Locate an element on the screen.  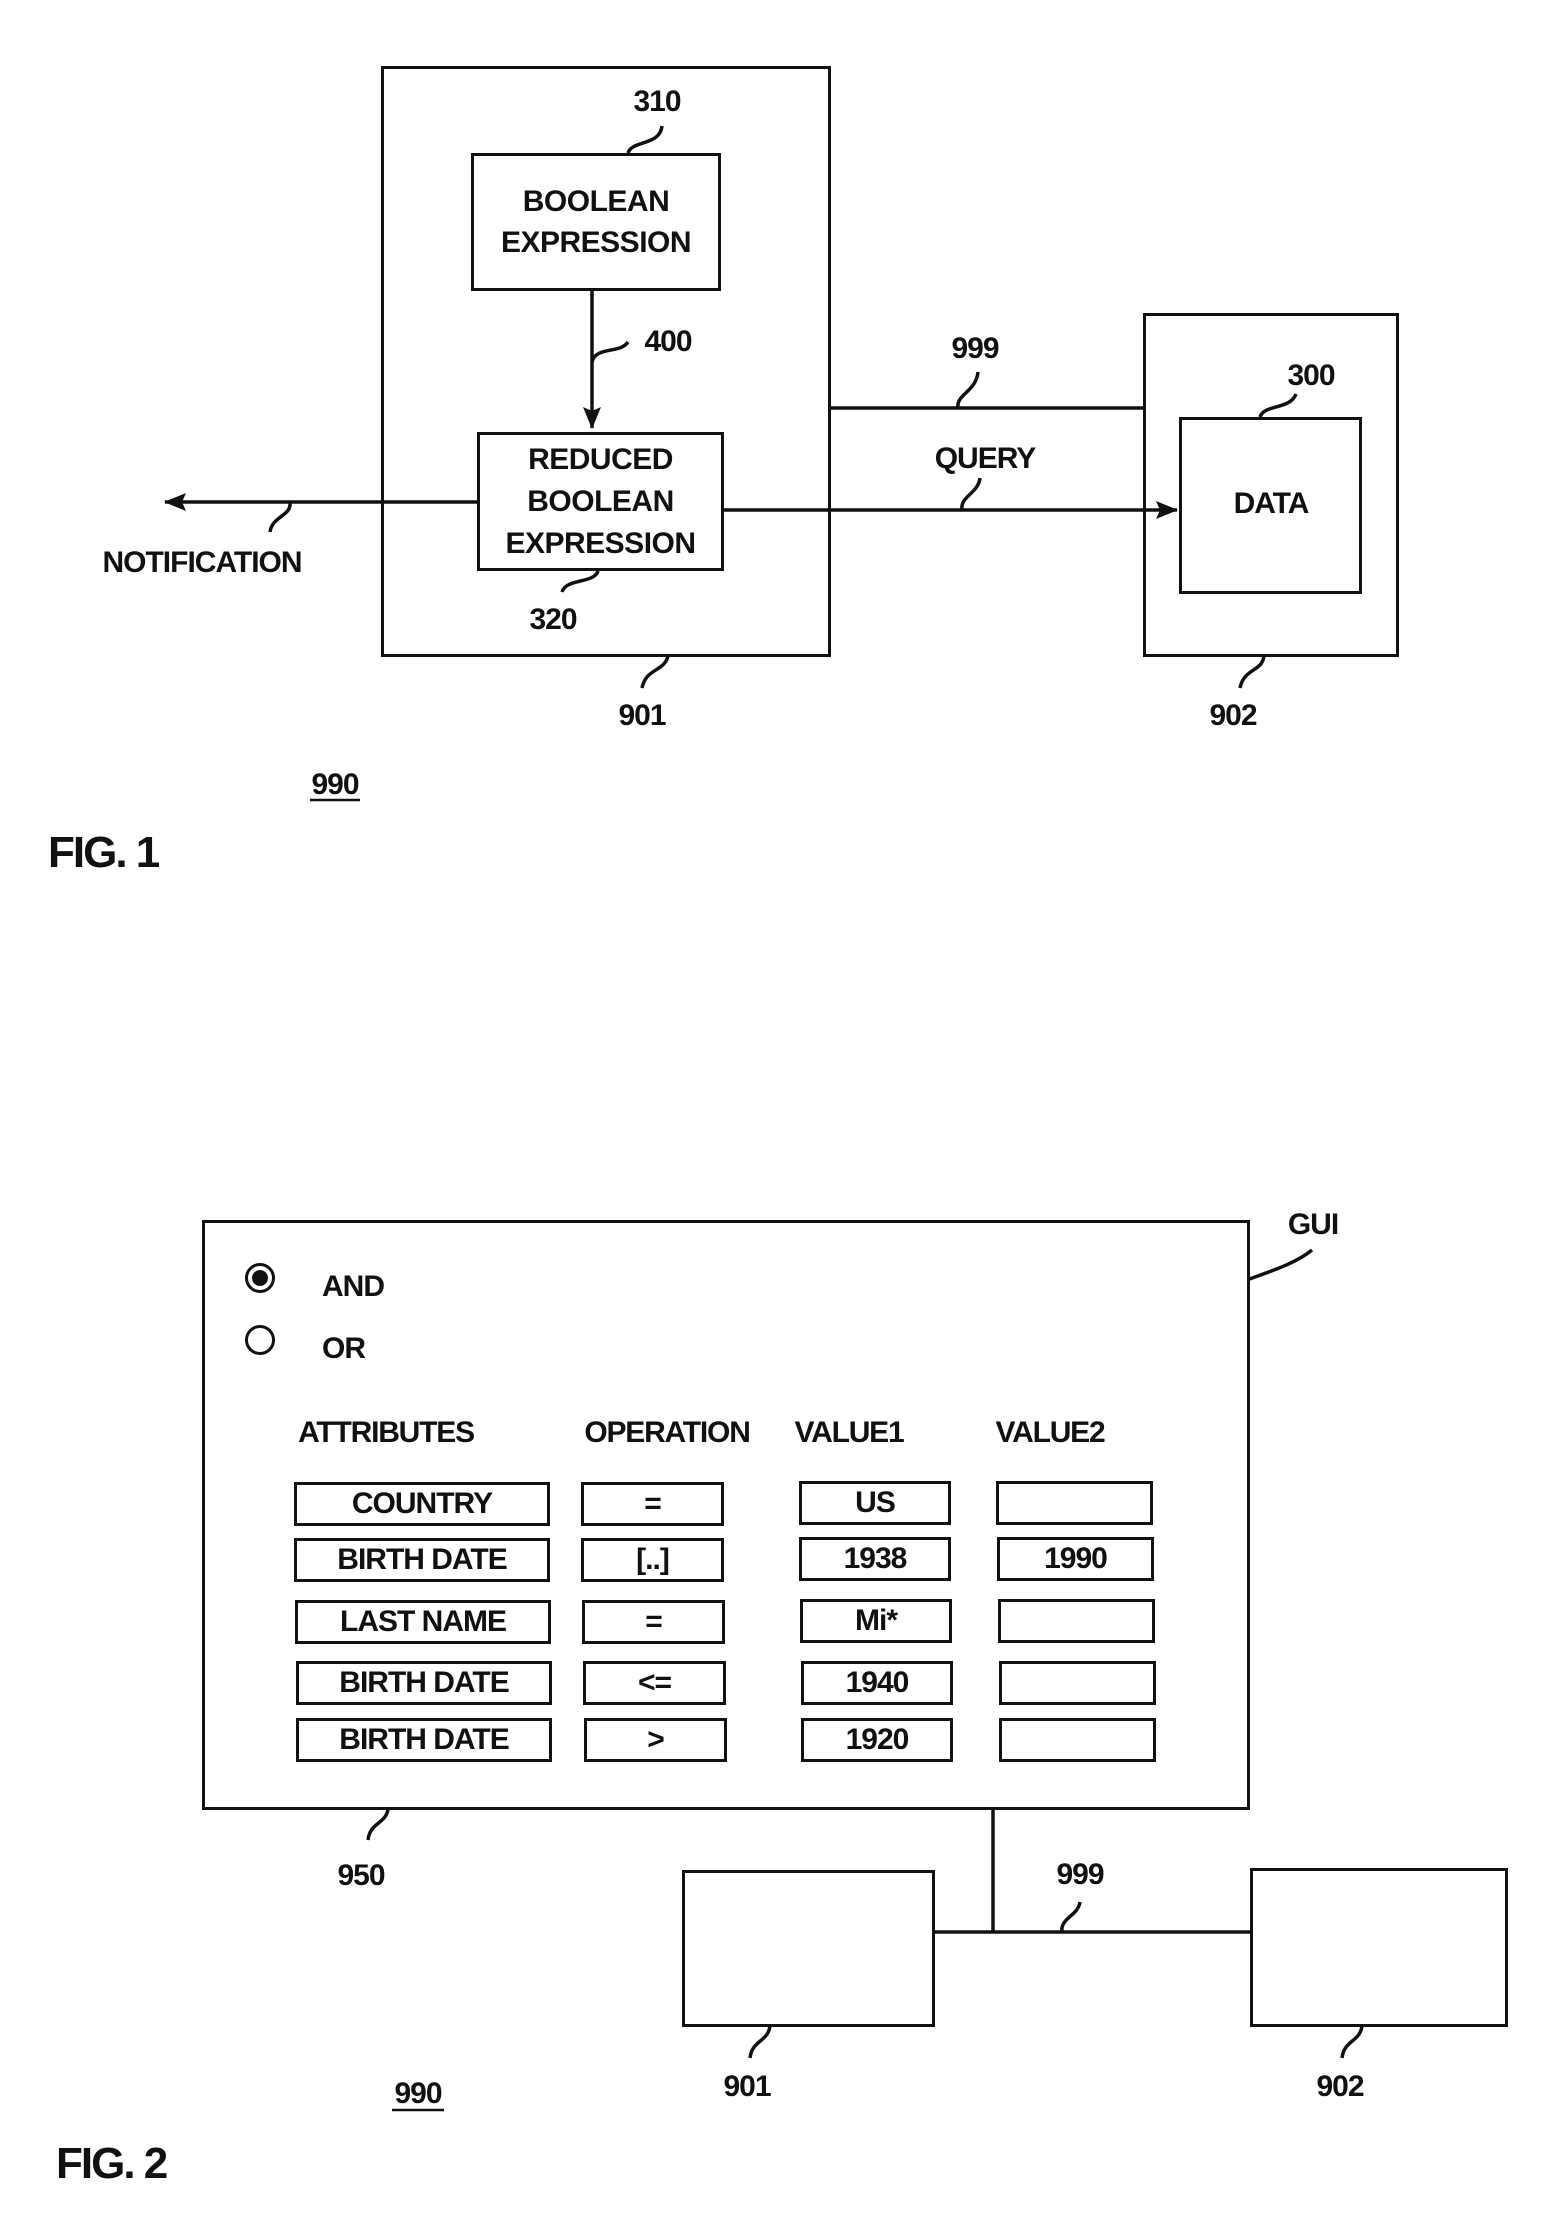
node-901-box-fig2 is located at coordinates (808, 1948).